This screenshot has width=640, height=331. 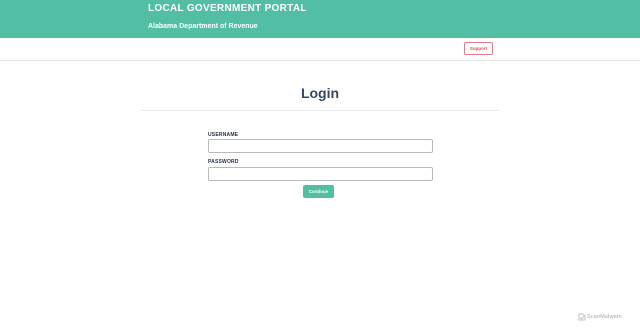 What do you see at coordinates (227, 8) in the screenshot?
I see `portal-title: LOCAL GOVERNMENT PORTAL` at bounding box center [227, 8].